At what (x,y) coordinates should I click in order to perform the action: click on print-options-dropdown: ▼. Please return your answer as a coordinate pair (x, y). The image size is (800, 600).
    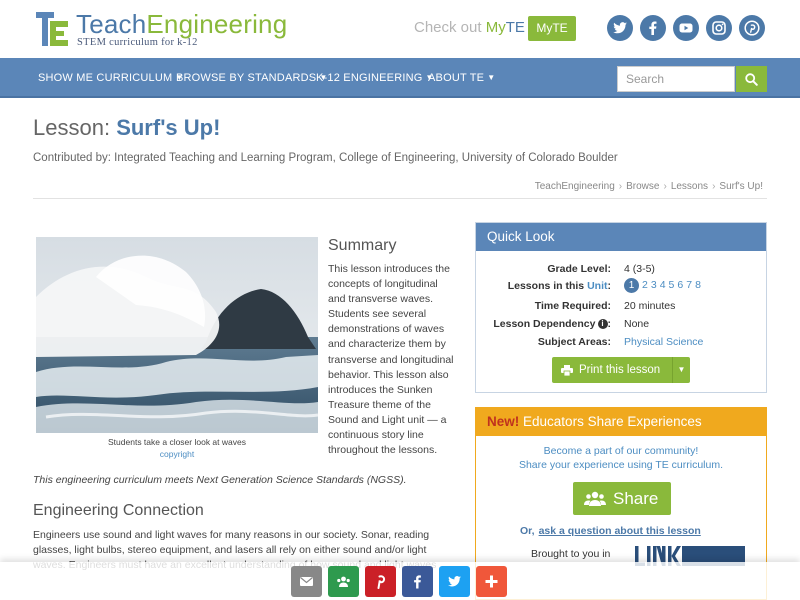
    Looking at the image, I should click on (681, 370).